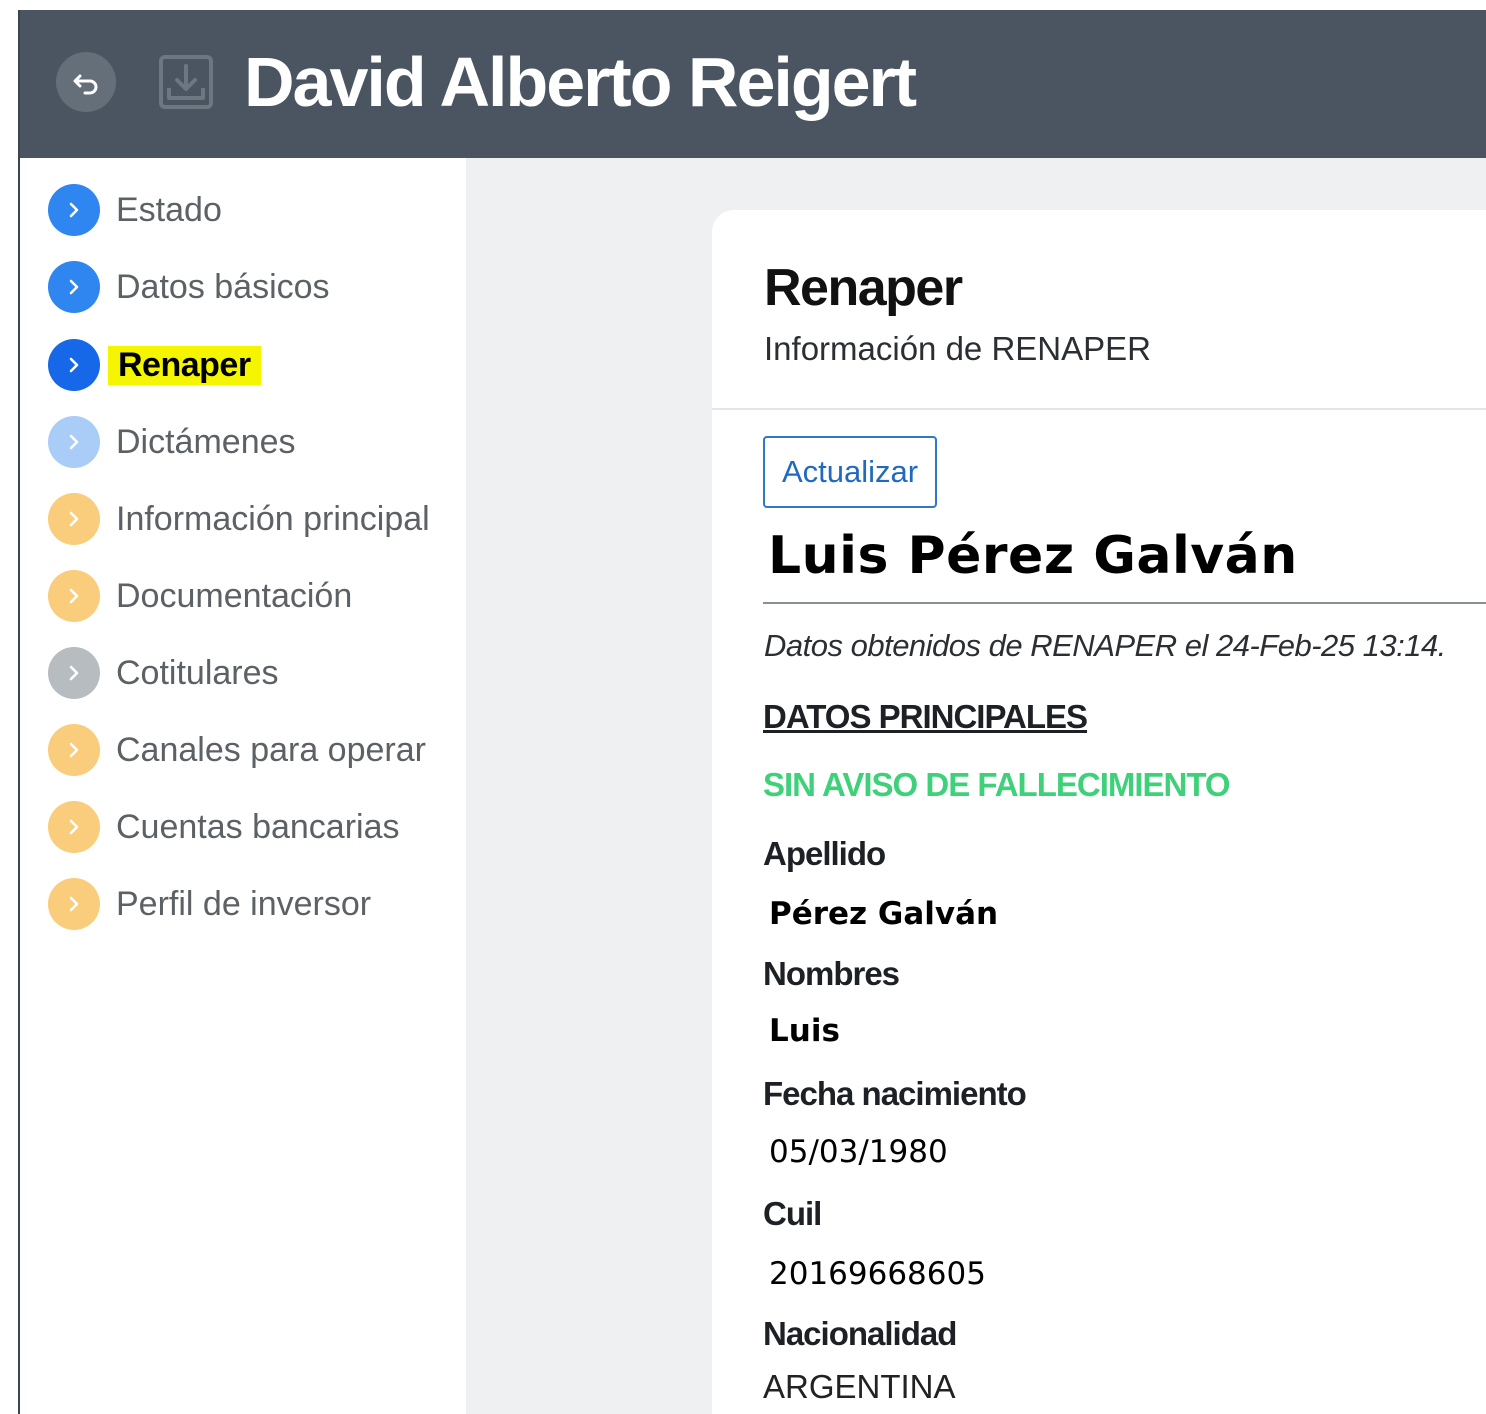  I want to click on back-button, so click(86, 82).